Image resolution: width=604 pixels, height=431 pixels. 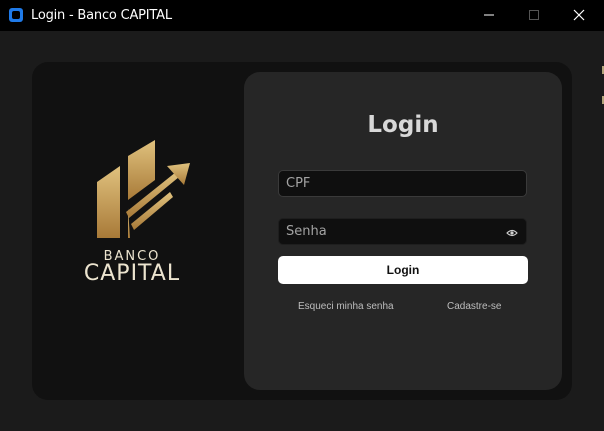 I want to click on cpf-input, so click(x=402, y=183).